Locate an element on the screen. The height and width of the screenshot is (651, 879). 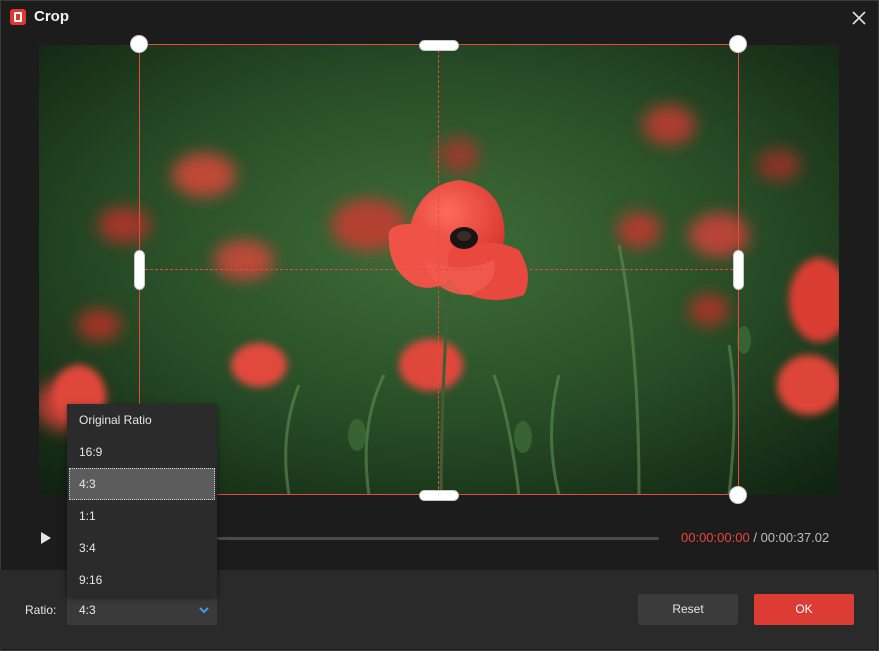
ratio-select: 4:3 is located at coordinates (142, 610).